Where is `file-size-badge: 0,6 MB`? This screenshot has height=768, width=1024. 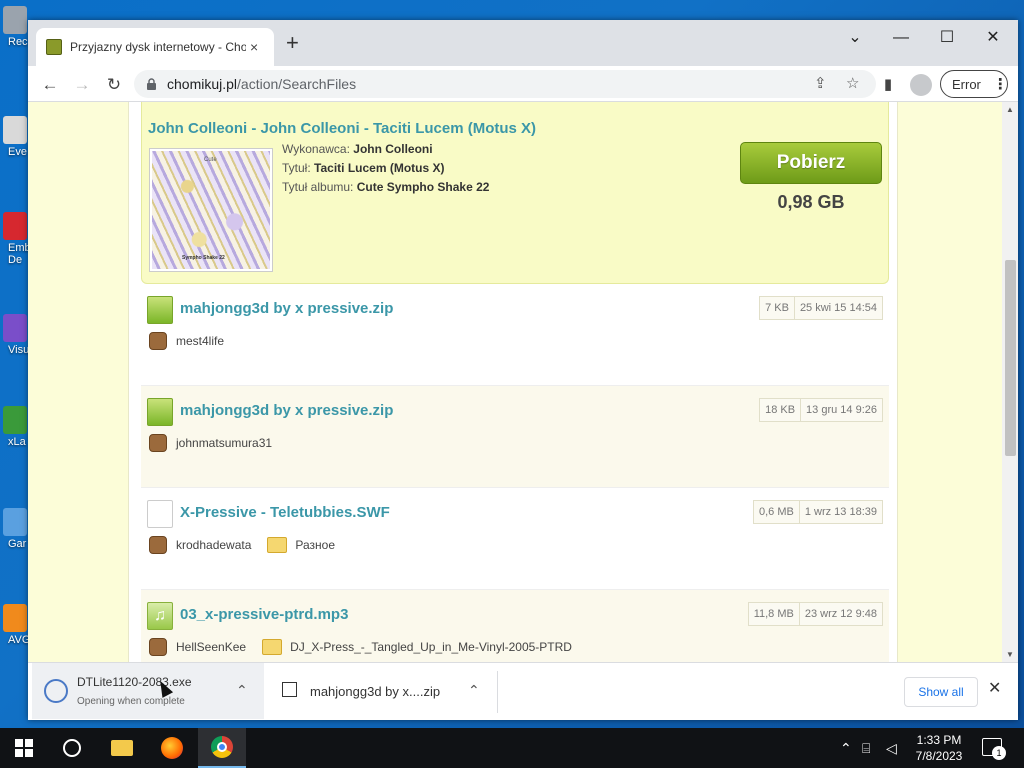 file-size-badge: 0,6 MB is located at coordinates (776, 512).